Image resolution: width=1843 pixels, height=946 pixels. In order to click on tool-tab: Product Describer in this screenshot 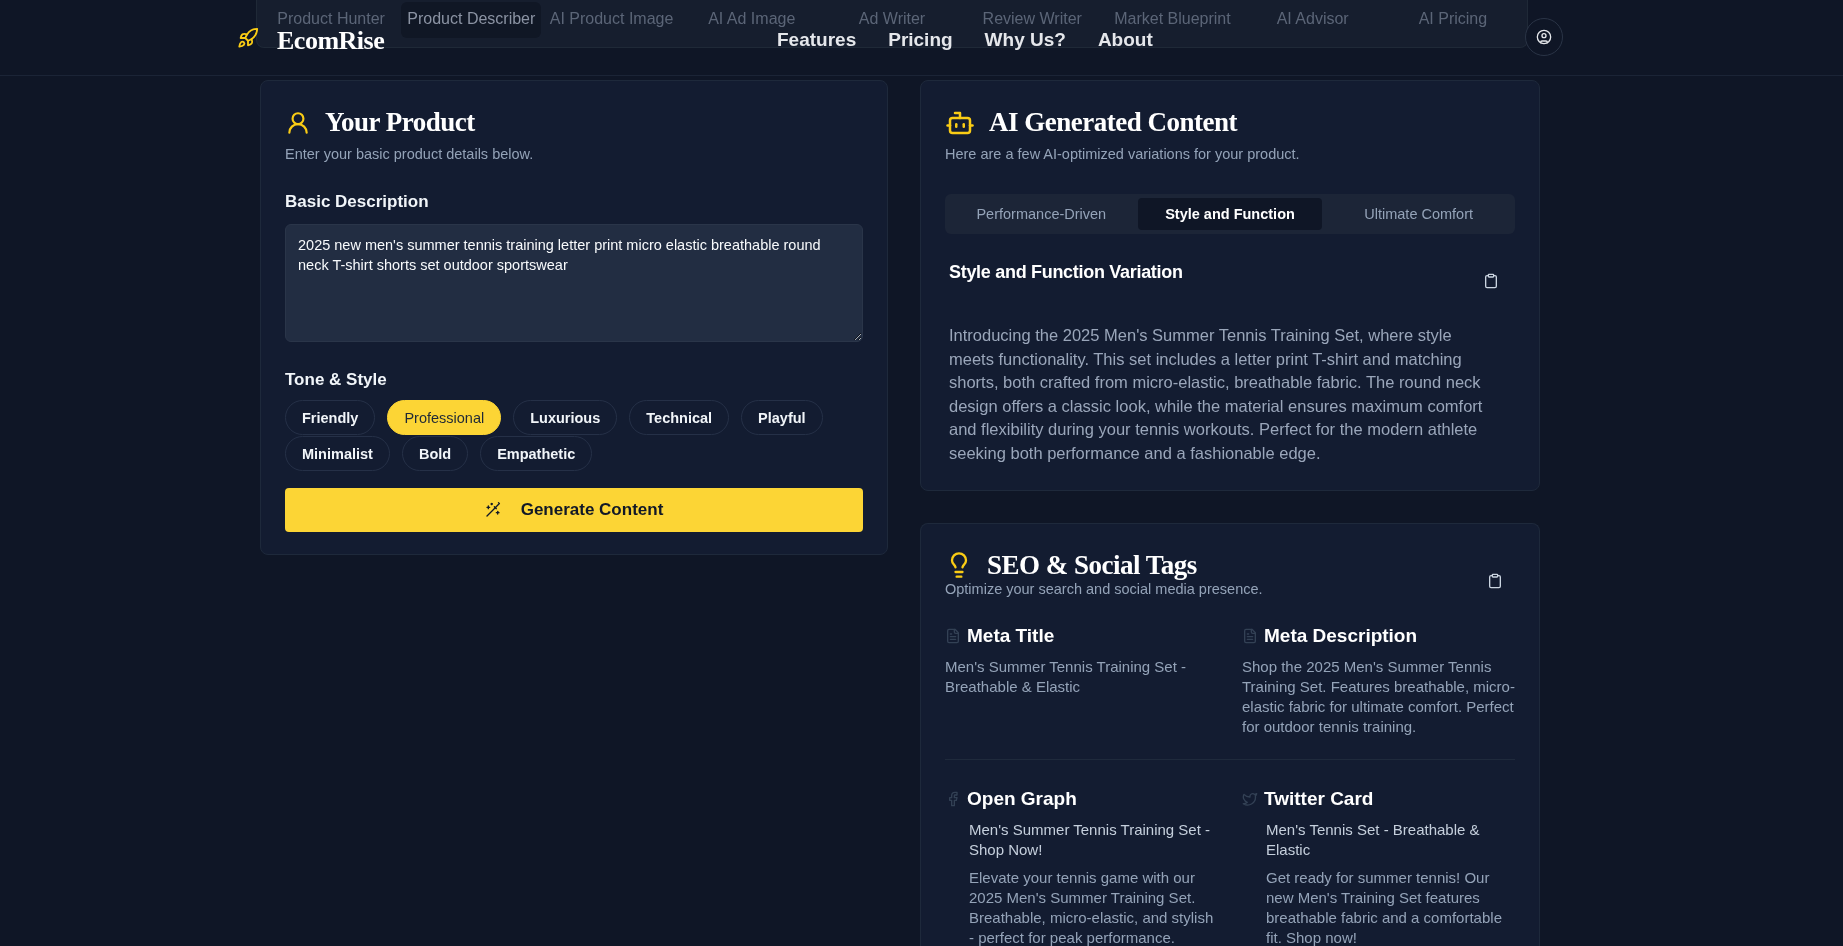, I will do `click(471, 20)`.